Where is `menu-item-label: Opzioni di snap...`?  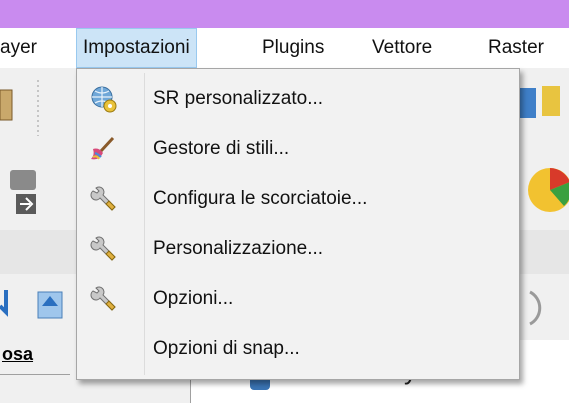
menu-item-label: Opzioni di snap... is located at coordinates (226, 348).